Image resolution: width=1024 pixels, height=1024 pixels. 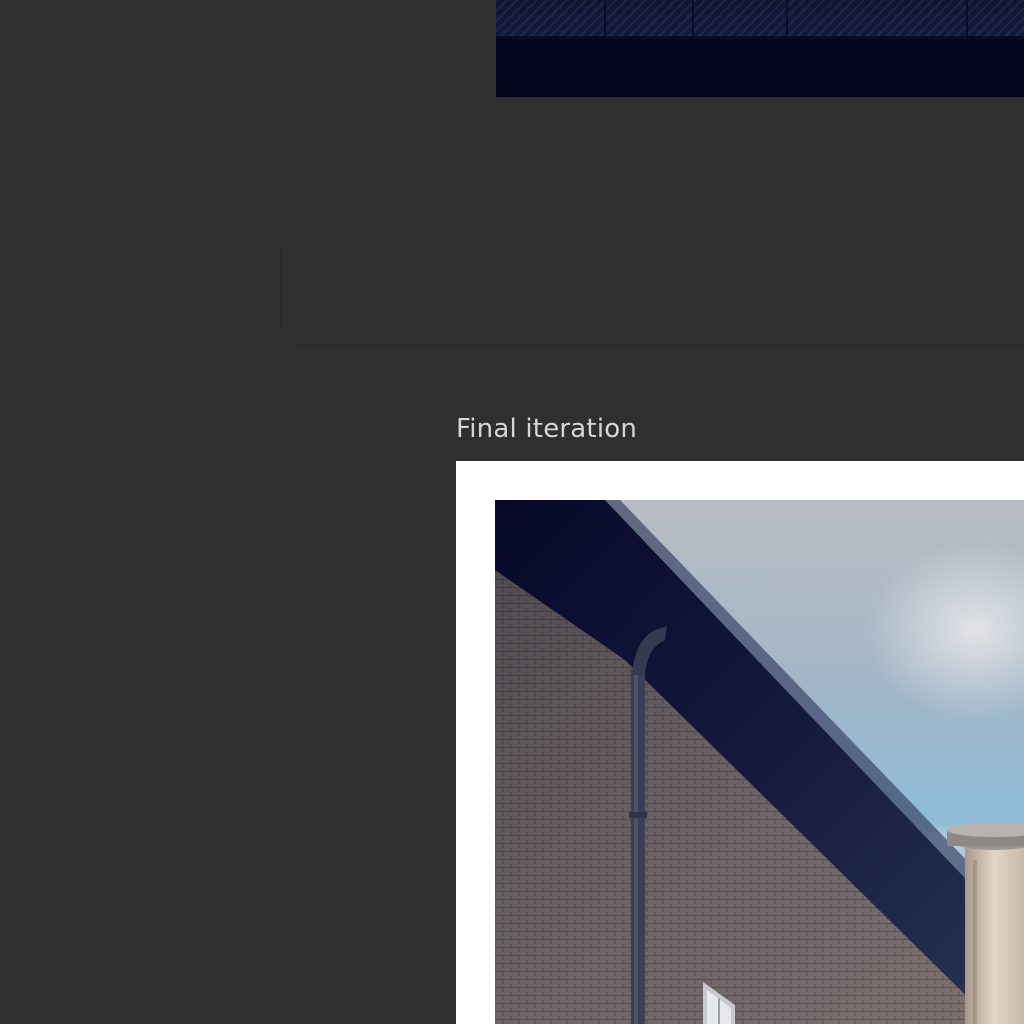 I want to click on image-caption: Final iteration, so click(x=547, y=429).